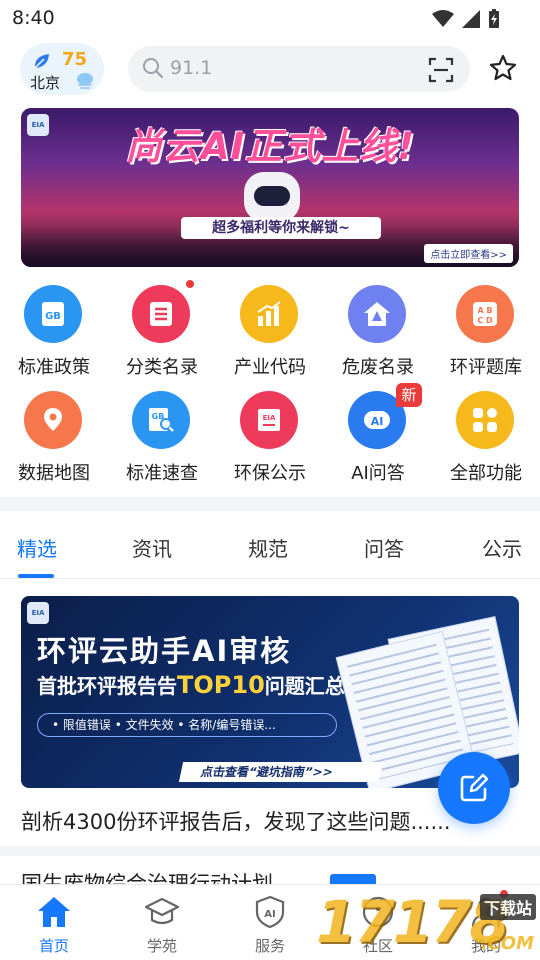 This screenshot has width=540, height=960. Describe the element at coordinates (270, 146) in the screenshot. I see `banner-title: 尚云AI正式上线!` at that location.